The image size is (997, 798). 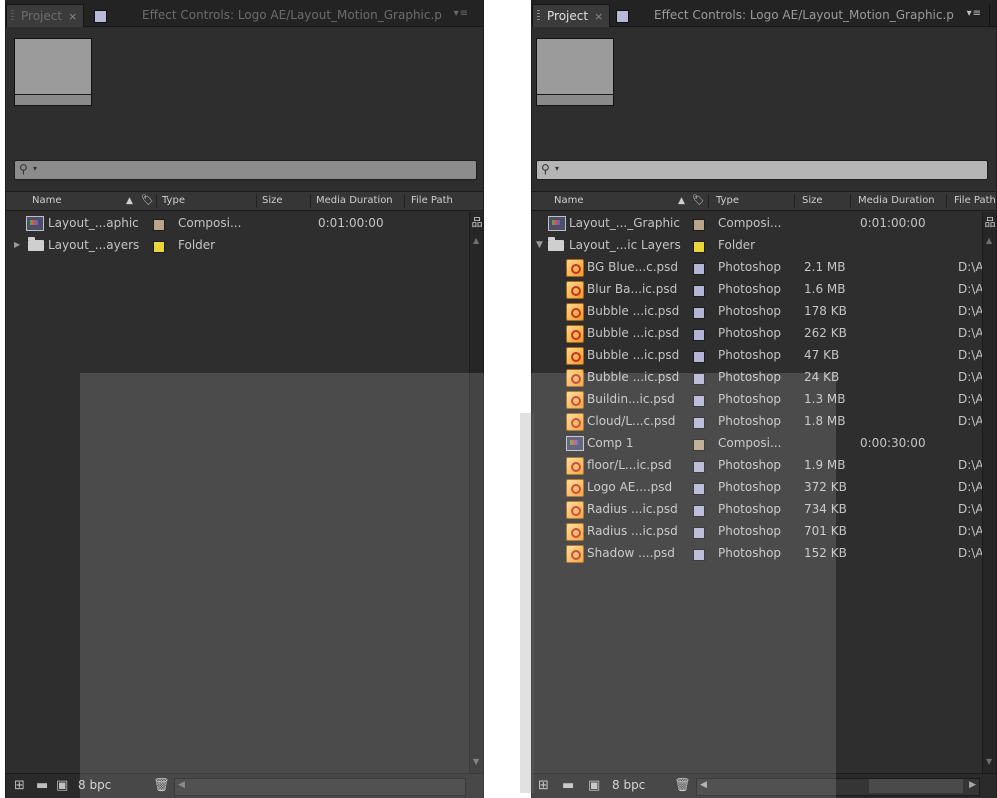 What do you see at coordinates (750, 553) in the screenshot?
I see `item-type: Photoshop` at bounding box center [750, 553].